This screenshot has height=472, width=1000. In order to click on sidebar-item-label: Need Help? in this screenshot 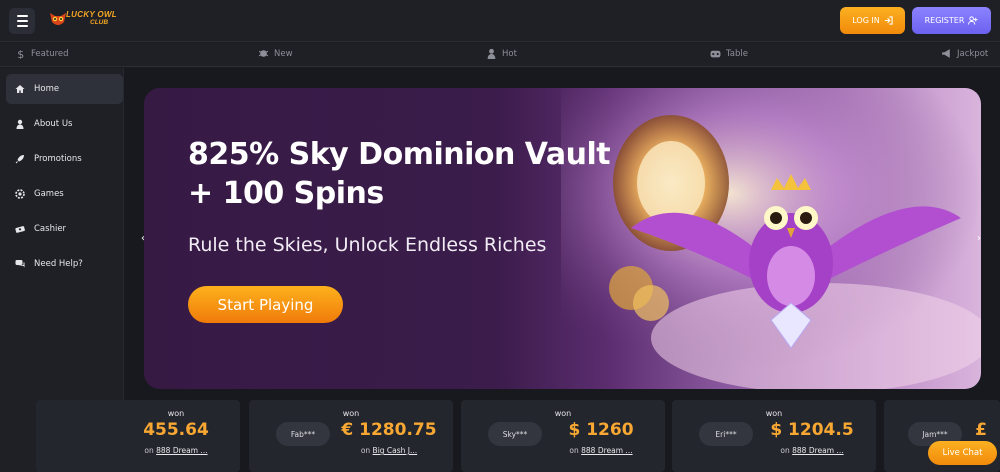, I will do `click(58, 264)`.